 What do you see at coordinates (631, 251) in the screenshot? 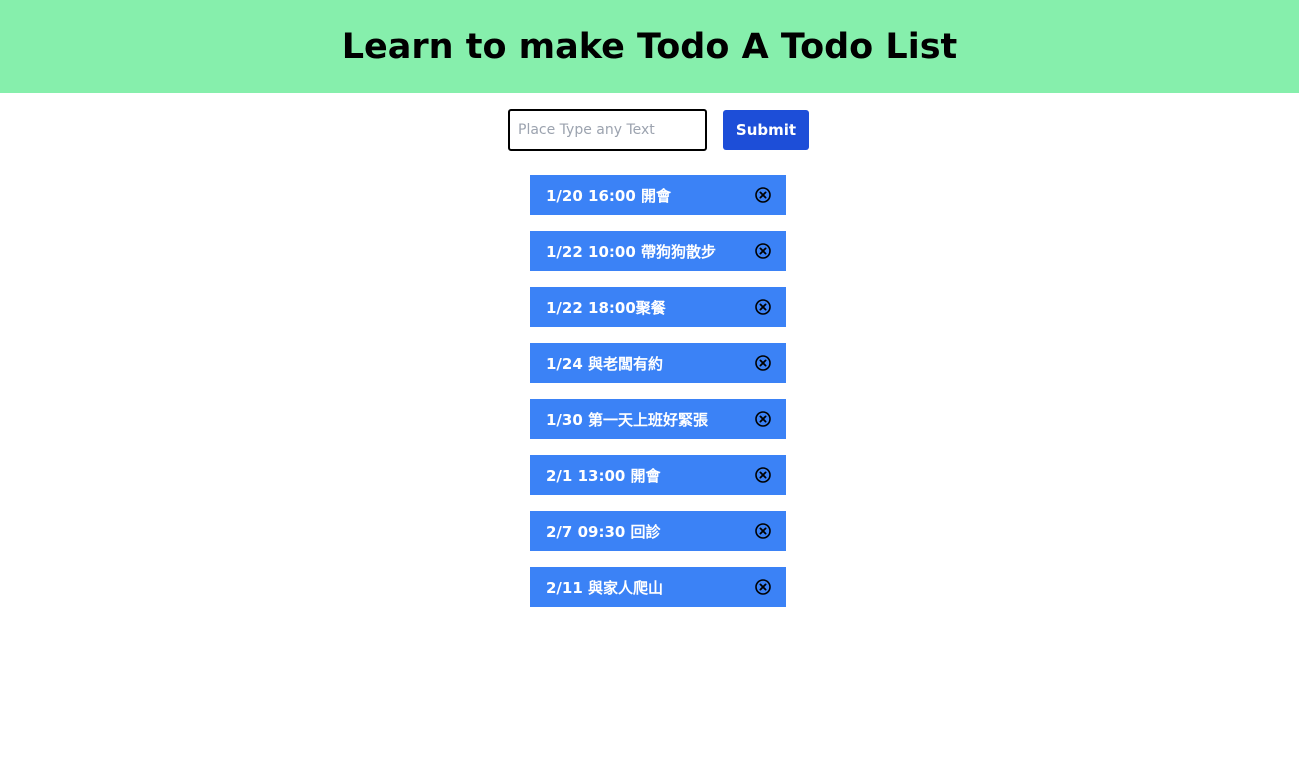
I see `todo-text: 1/22 10:00 帶狗狗散步` at bounding box center [631, 251].